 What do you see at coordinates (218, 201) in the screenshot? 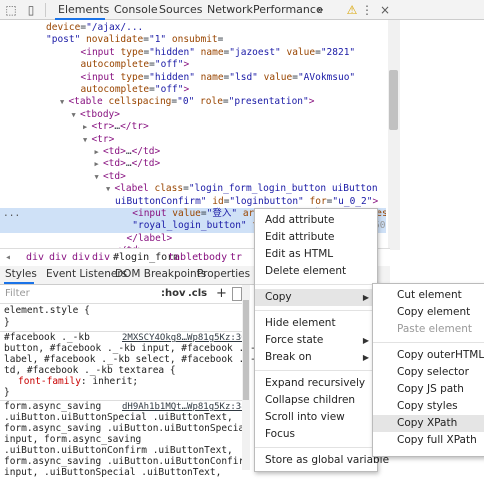
I see `code-token: id` at bounding box center [218, 201].